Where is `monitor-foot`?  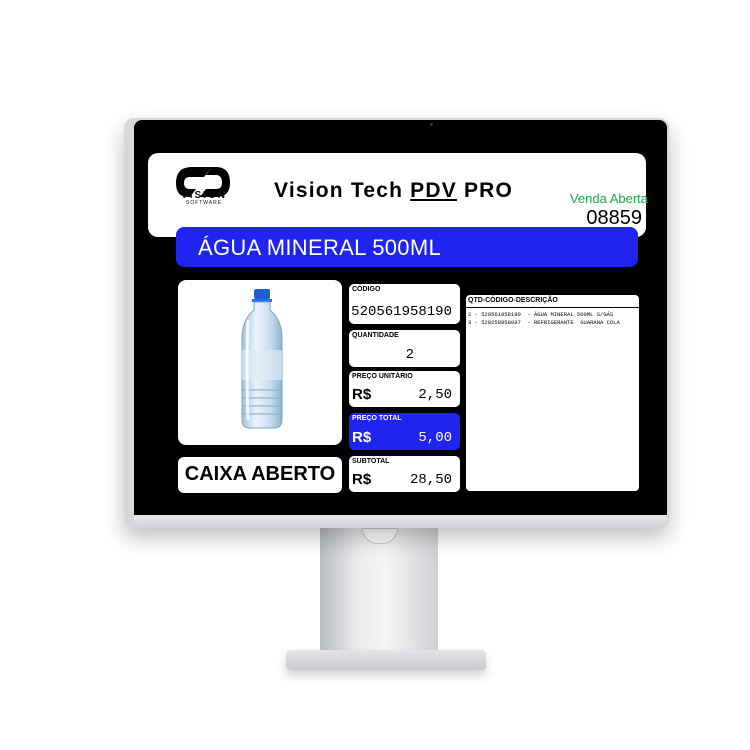
monitor-foot is located at coordinates (386, 660).